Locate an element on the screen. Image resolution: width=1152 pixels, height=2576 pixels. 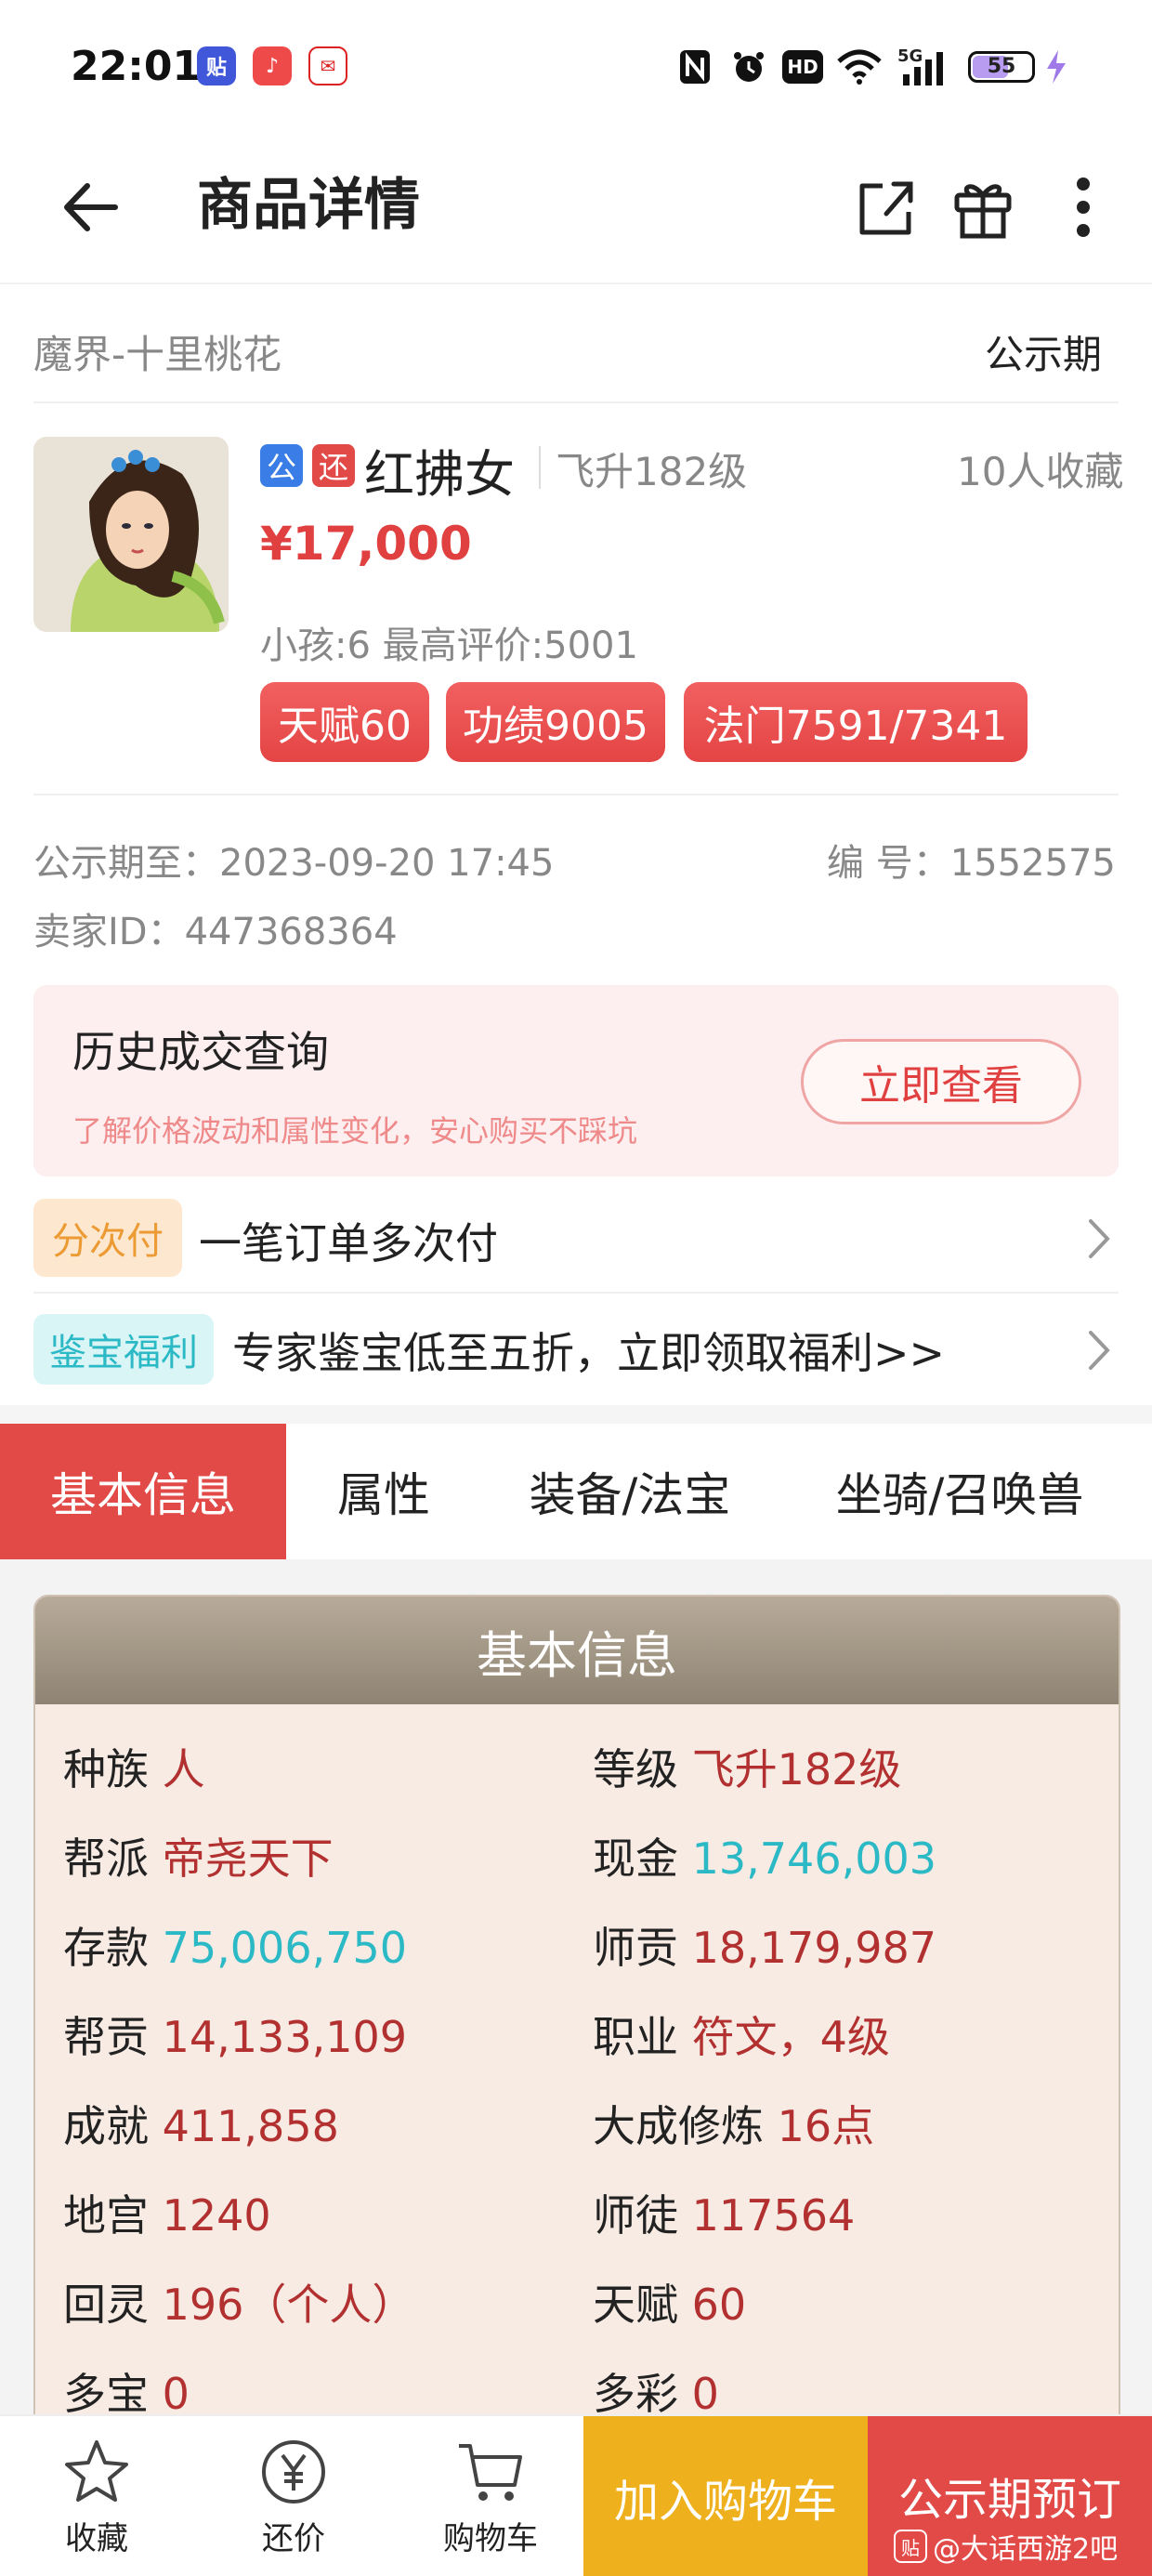
tab-basic-info: 基本信息 is located at coordinates (143, 1491).